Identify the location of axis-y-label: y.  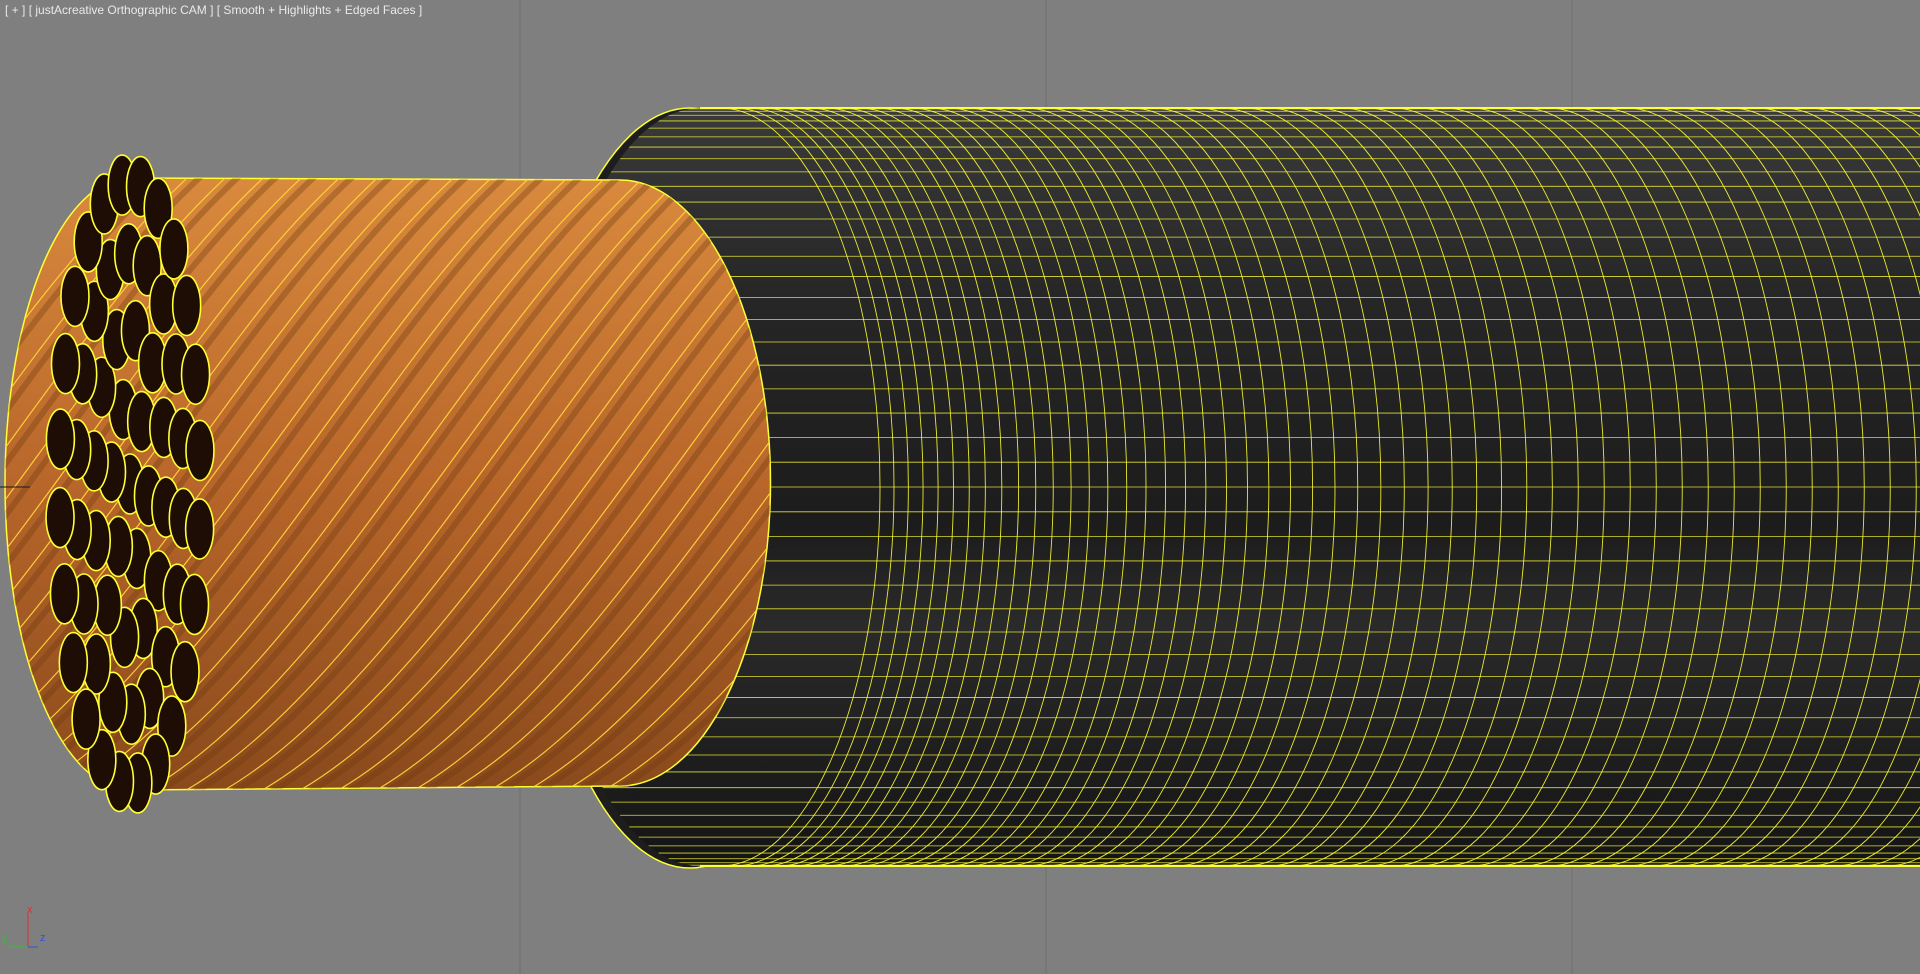
(5, 938).